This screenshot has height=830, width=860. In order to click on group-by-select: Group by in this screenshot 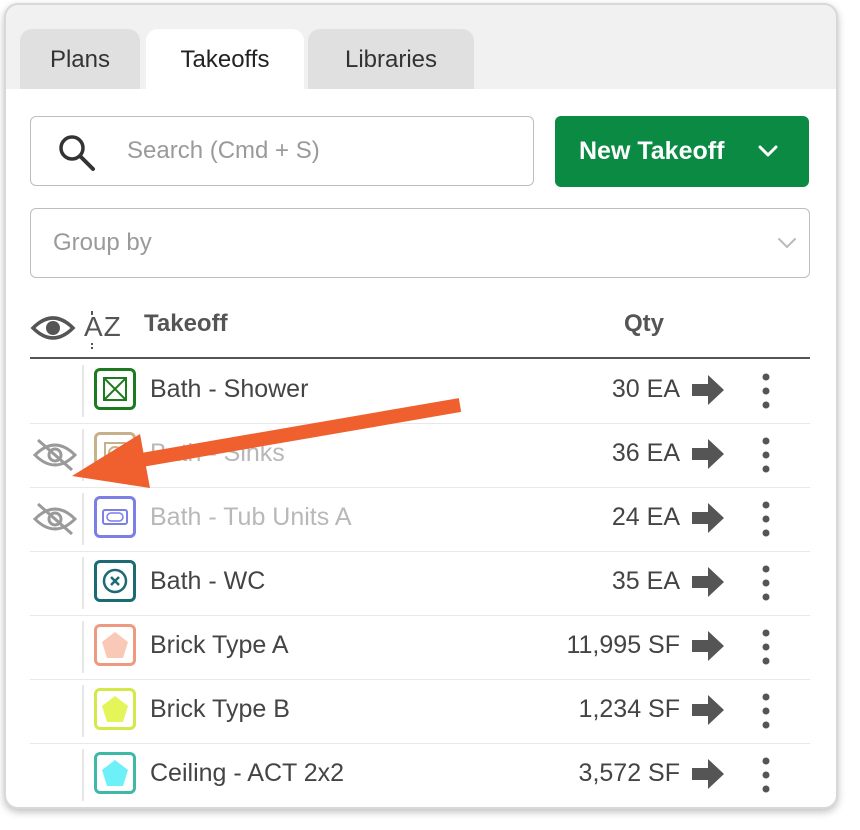, I will do `click(420, 243)`.